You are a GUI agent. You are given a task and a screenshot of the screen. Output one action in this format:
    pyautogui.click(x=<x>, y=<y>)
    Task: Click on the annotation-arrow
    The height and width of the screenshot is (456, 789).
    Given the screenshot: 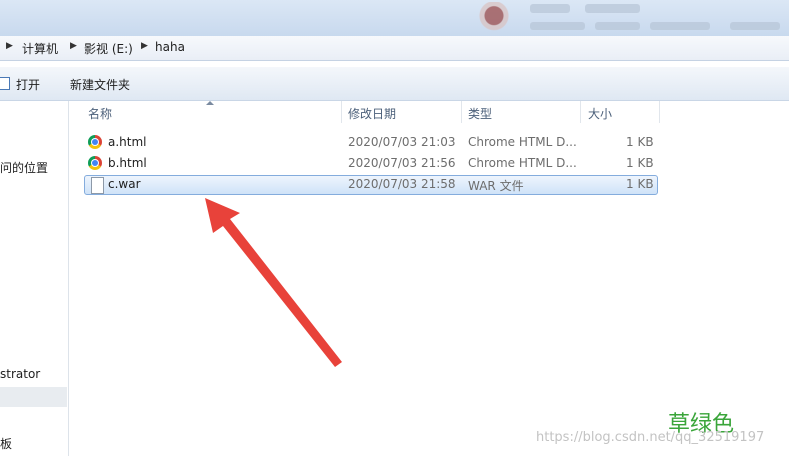 What is the action you would take?
    pyautogui.click(x=273, y=282)
    